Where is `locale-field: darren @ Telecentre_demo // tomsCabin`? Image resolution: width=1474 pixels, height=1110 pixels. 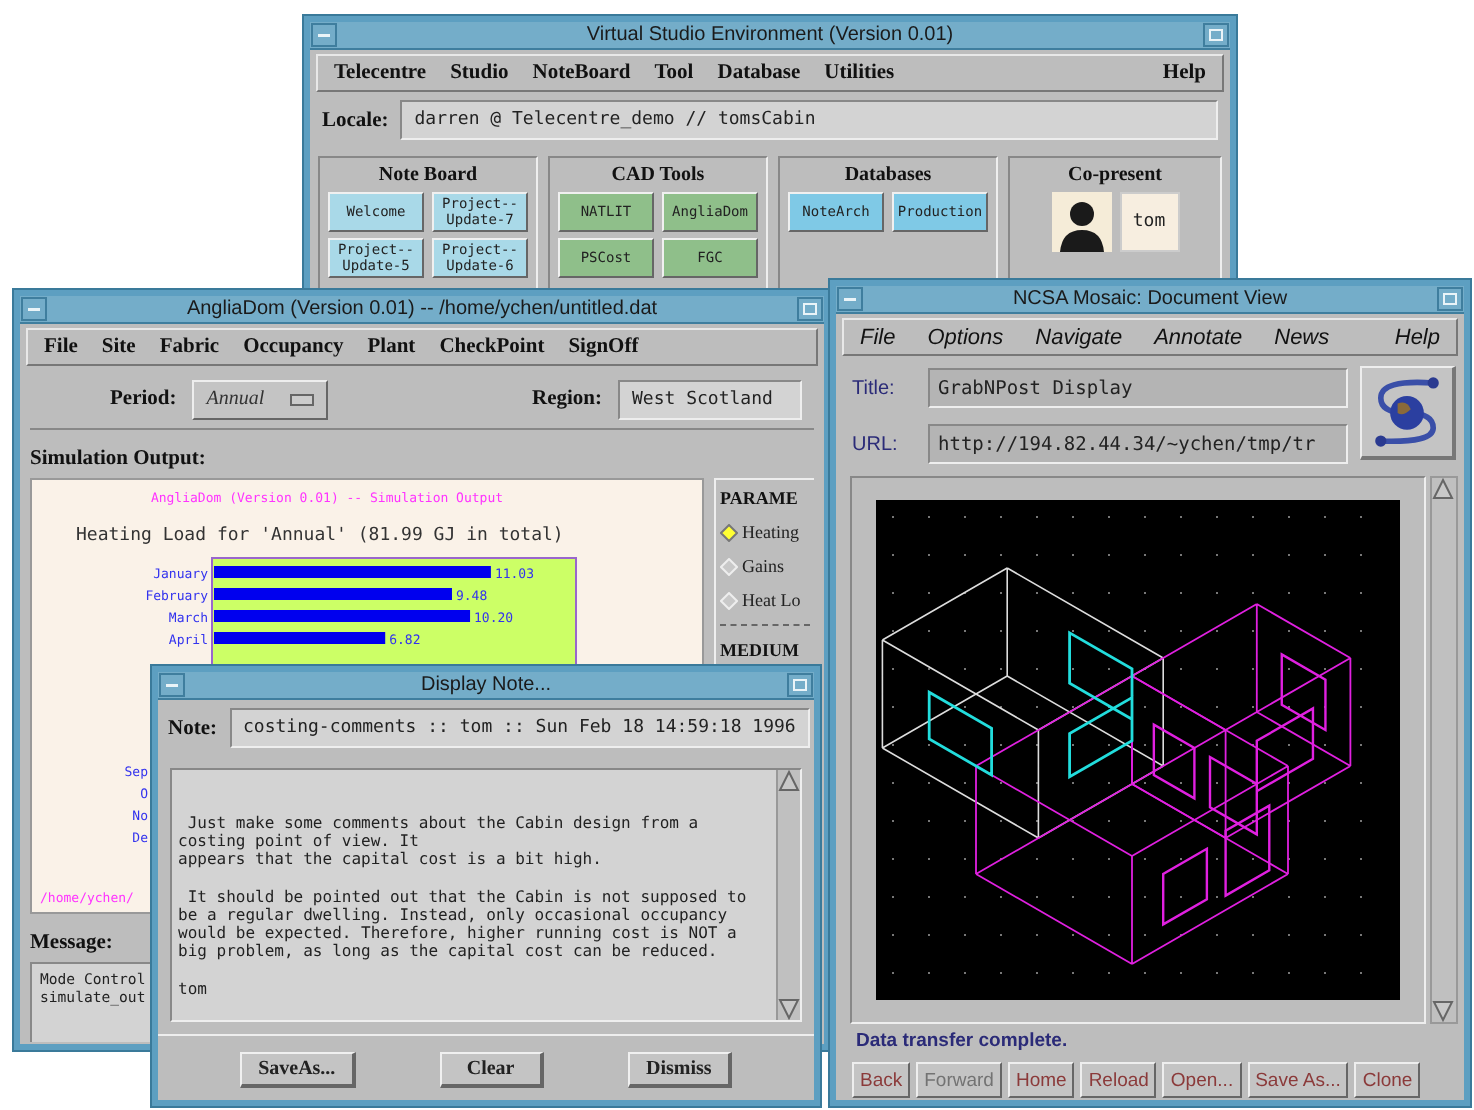 locale-field: darren @ Telecentre_demo // tomsCabin is located at coordinates (809, 120).